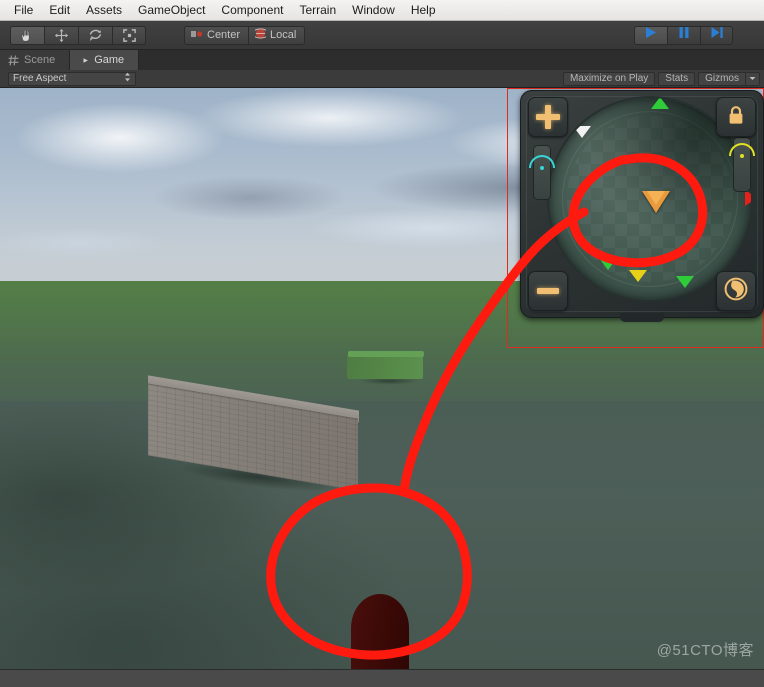  I want to click on gizmos-dropdown-button, so click(752, 78).